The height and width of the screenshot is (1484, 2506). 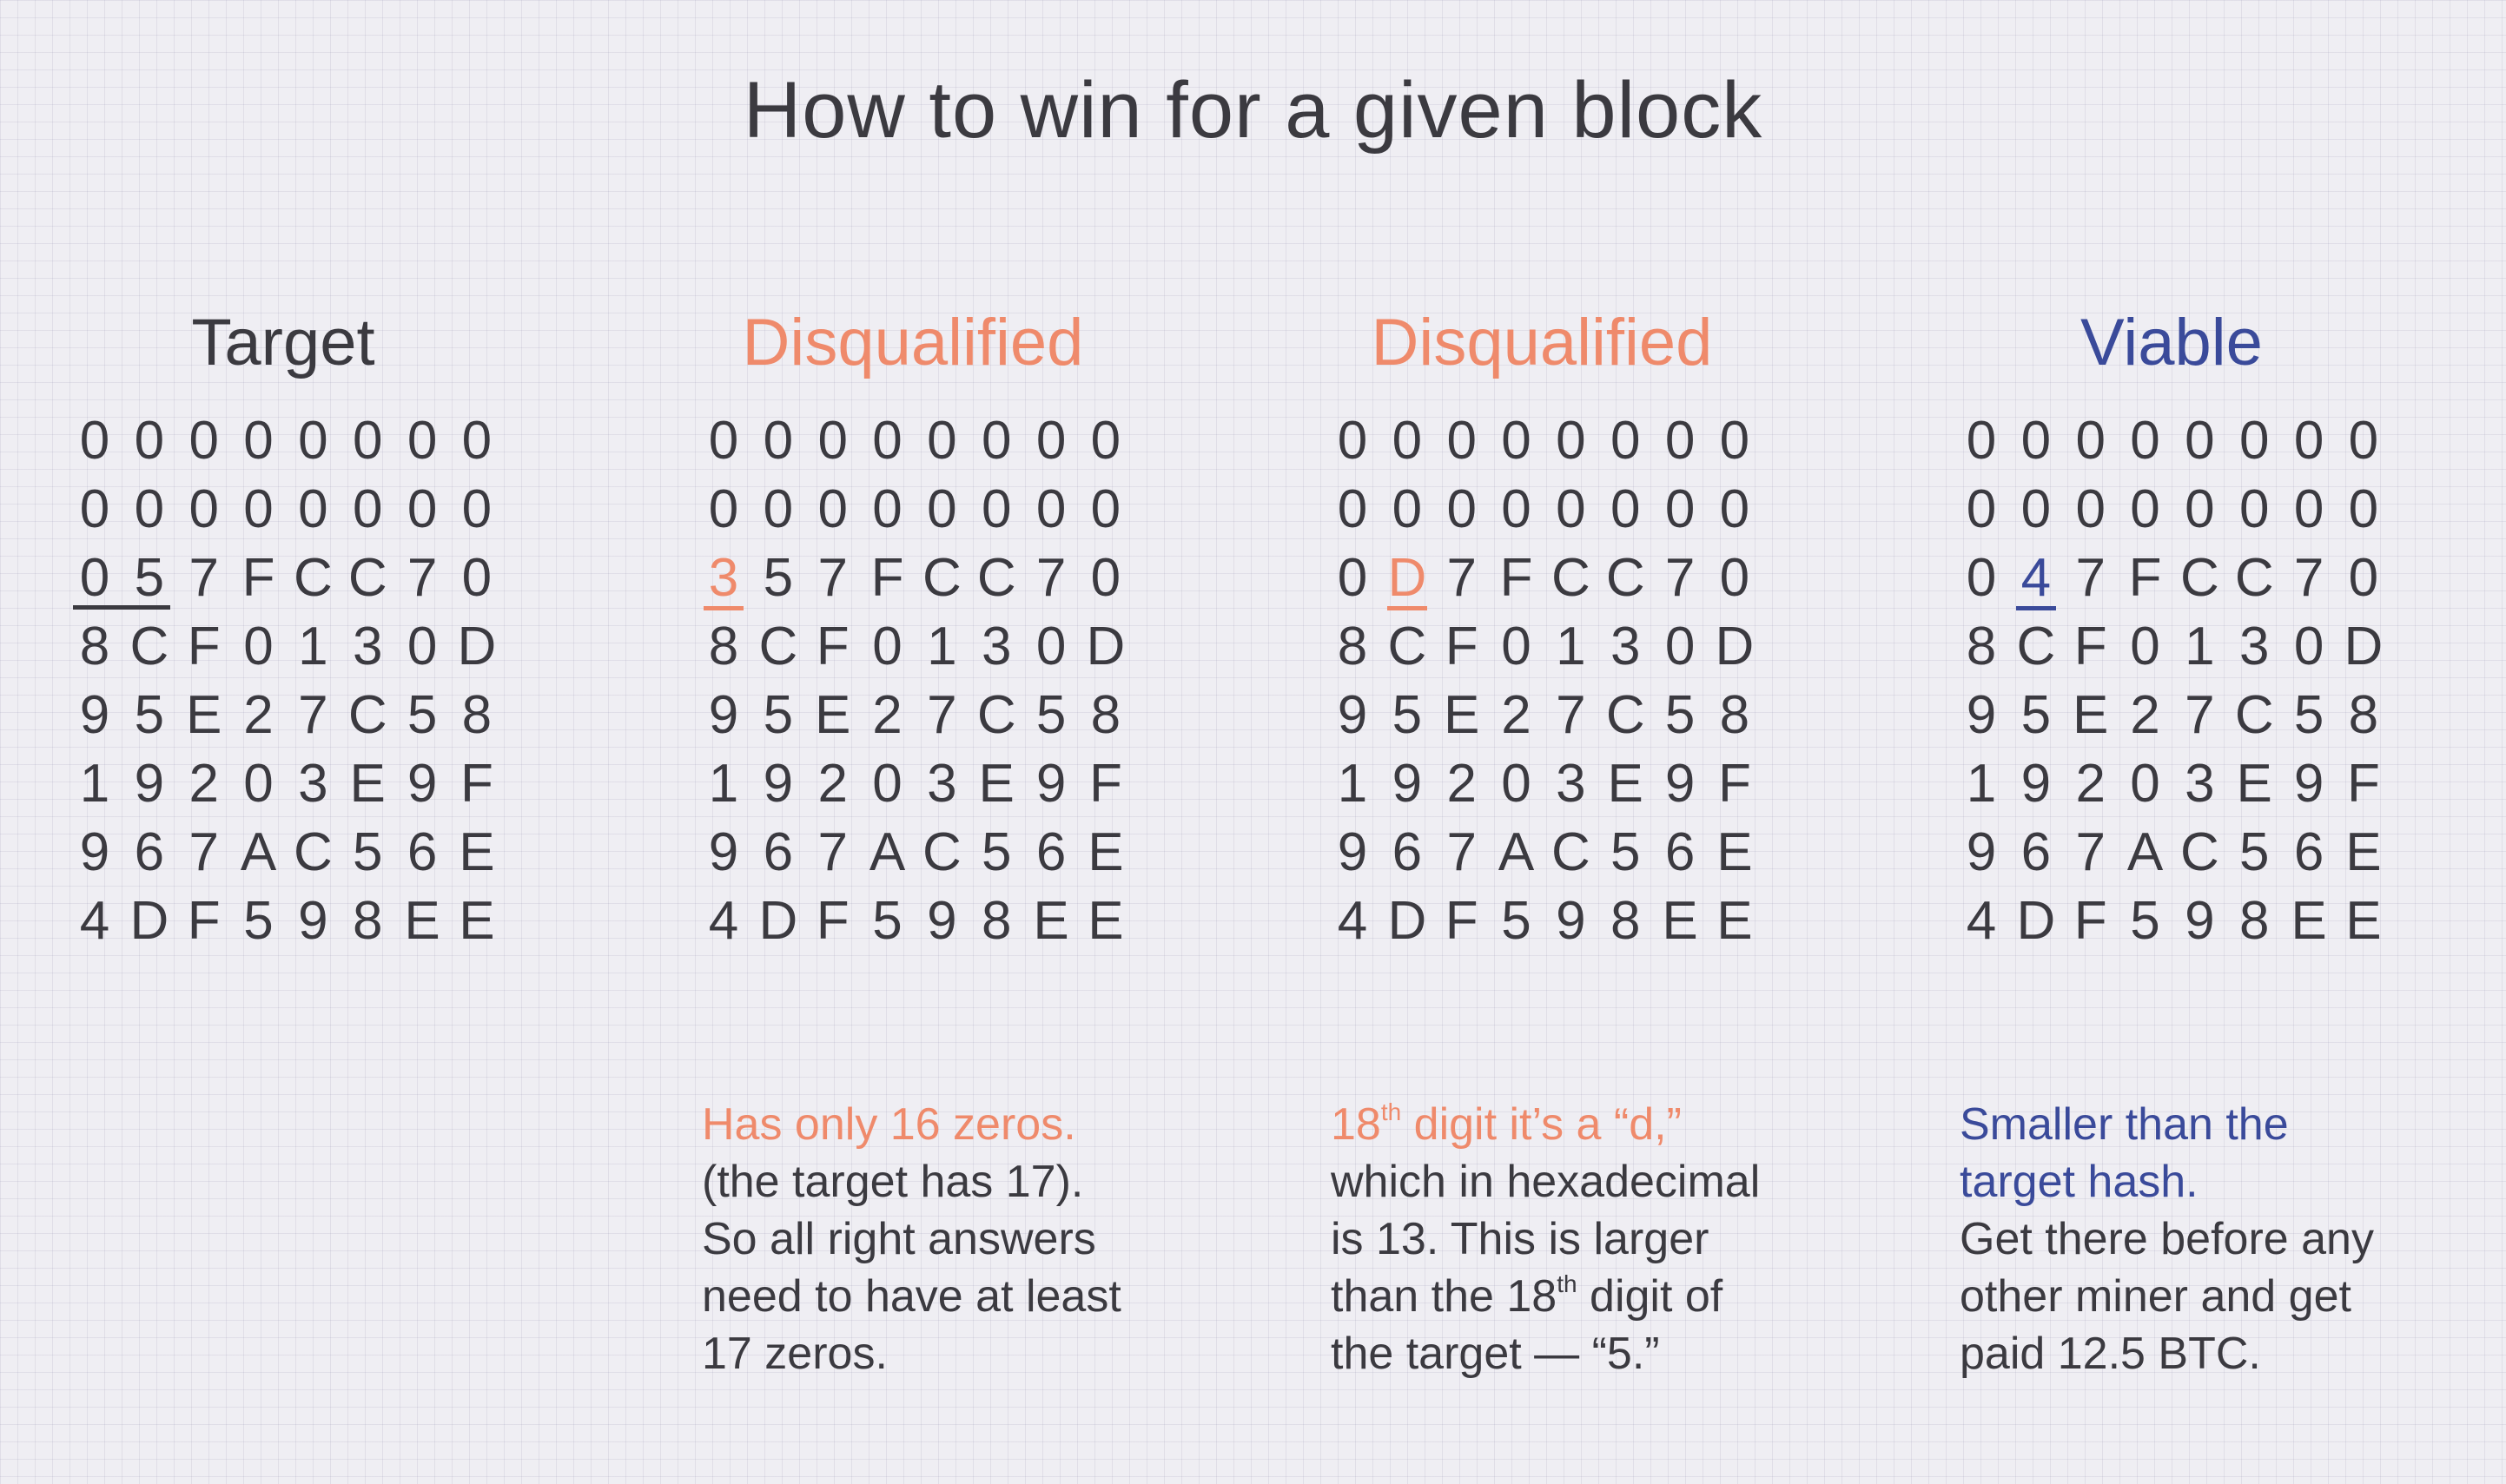 What do you see at coordinates (2167, 1239) in the screenshot?
I see `desc-line: Get there before any` at bounding box center [2167, 1239].